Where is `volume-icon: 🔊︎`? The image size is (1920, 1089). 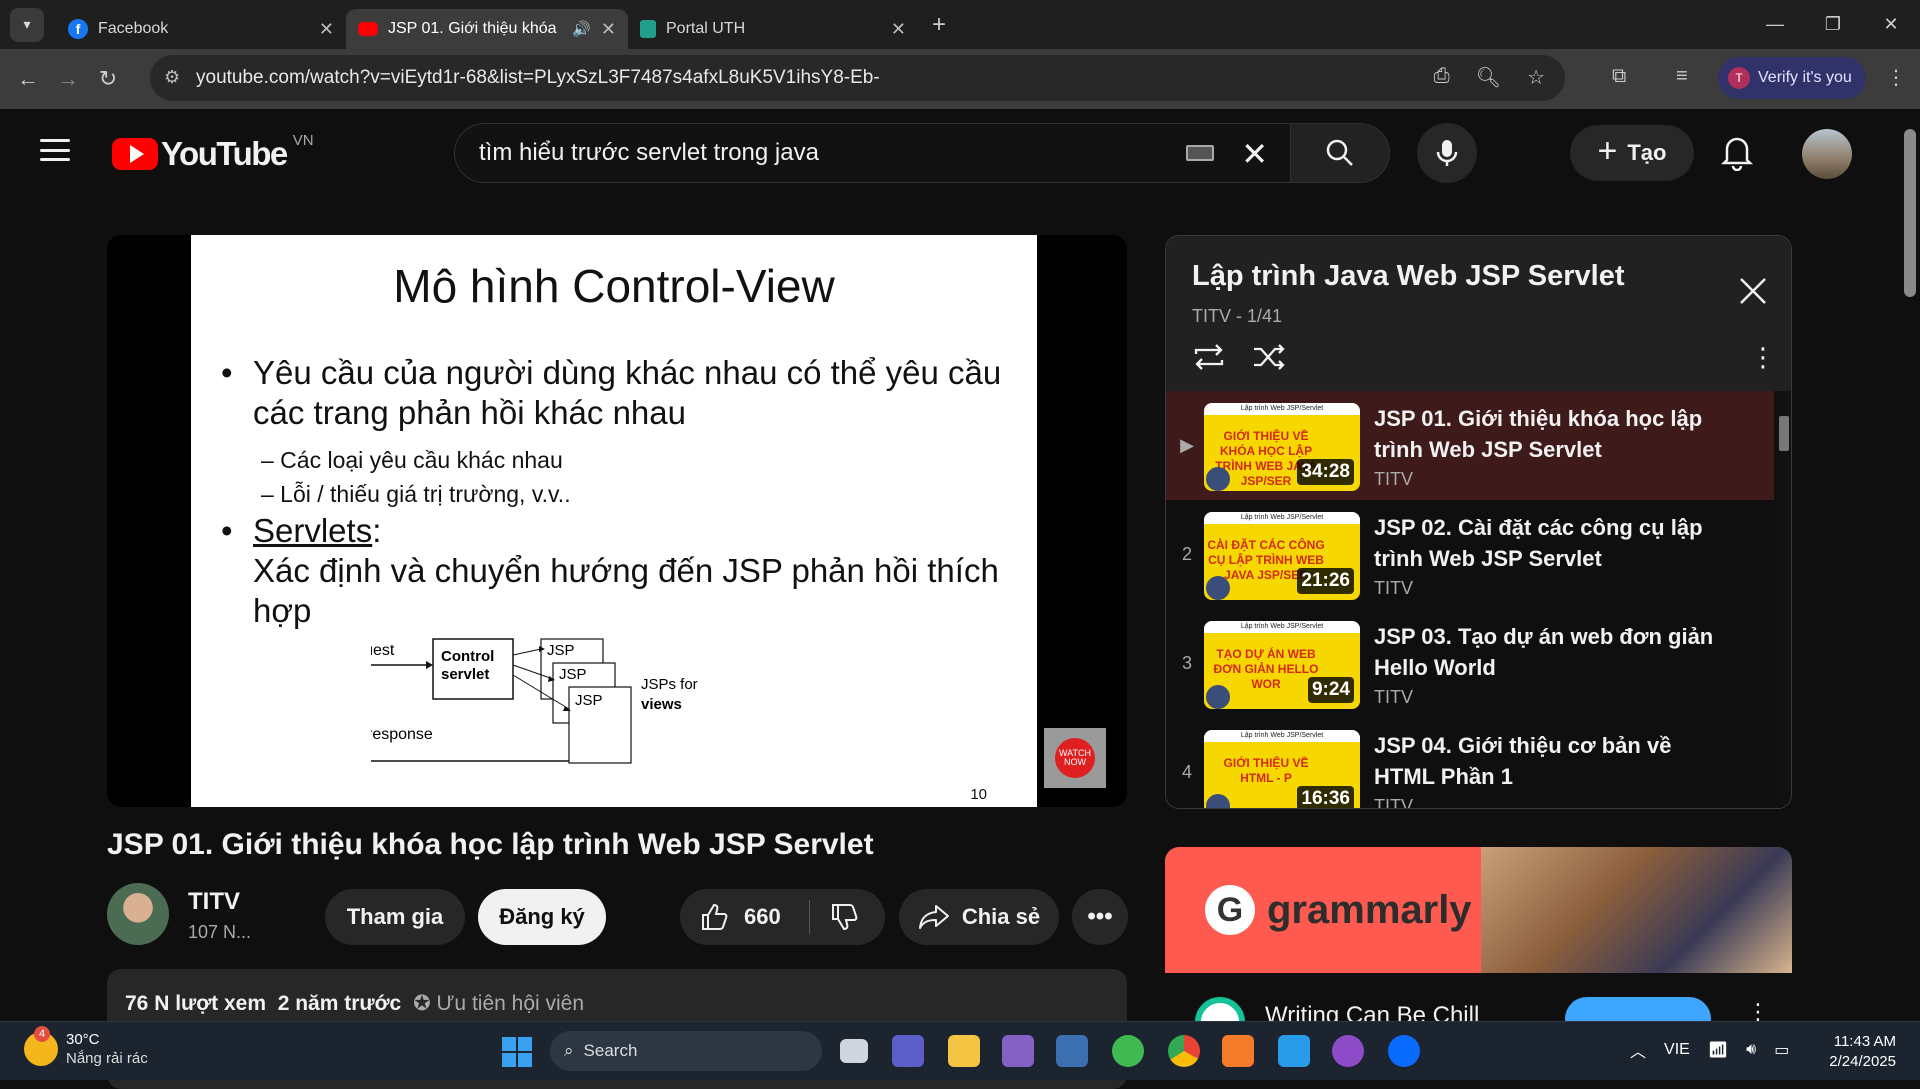 volume-icon: 🔊︎ is located at coordinates (1751, 1050).